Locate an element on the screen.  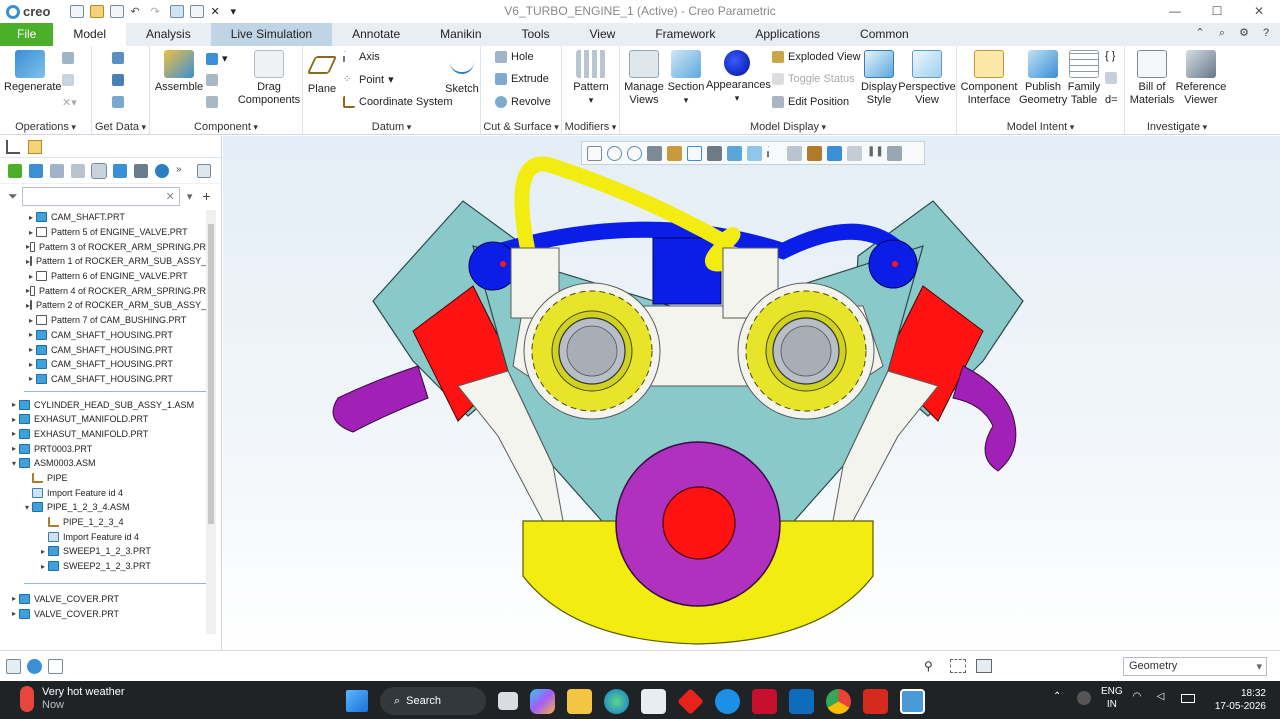
tree-row: ▸ Pattern 3 of ROCKER_ARM_SPRING.PR is located at coordinates (103, 246).